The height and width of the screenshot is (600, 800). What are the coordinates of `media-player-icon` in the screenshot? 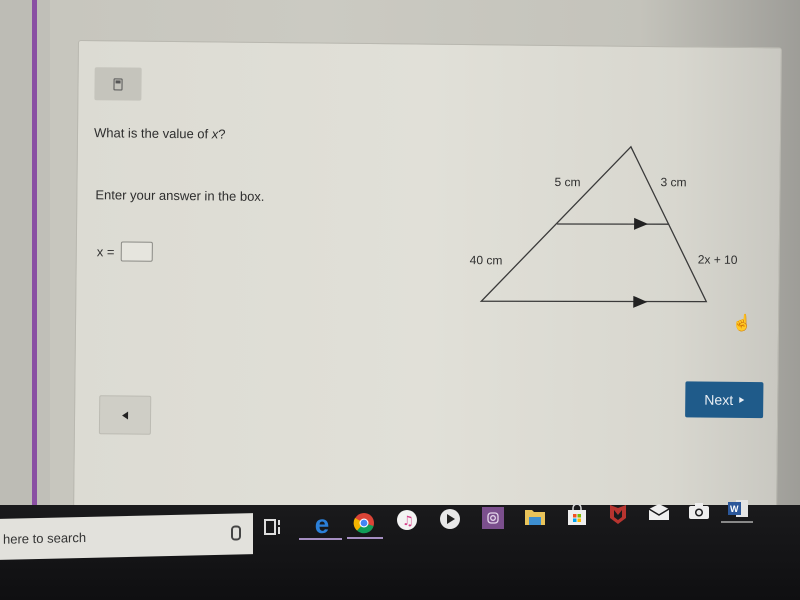 It's located at (450, 519).